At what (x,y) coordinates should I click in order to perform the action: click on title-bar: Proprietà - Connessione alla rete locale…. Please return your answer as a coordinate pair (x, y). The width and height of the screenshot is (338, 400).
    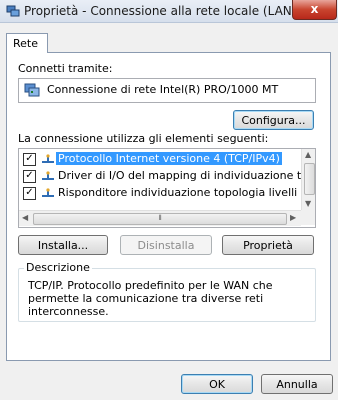
    Looking at the image, I should click on (169, 11).